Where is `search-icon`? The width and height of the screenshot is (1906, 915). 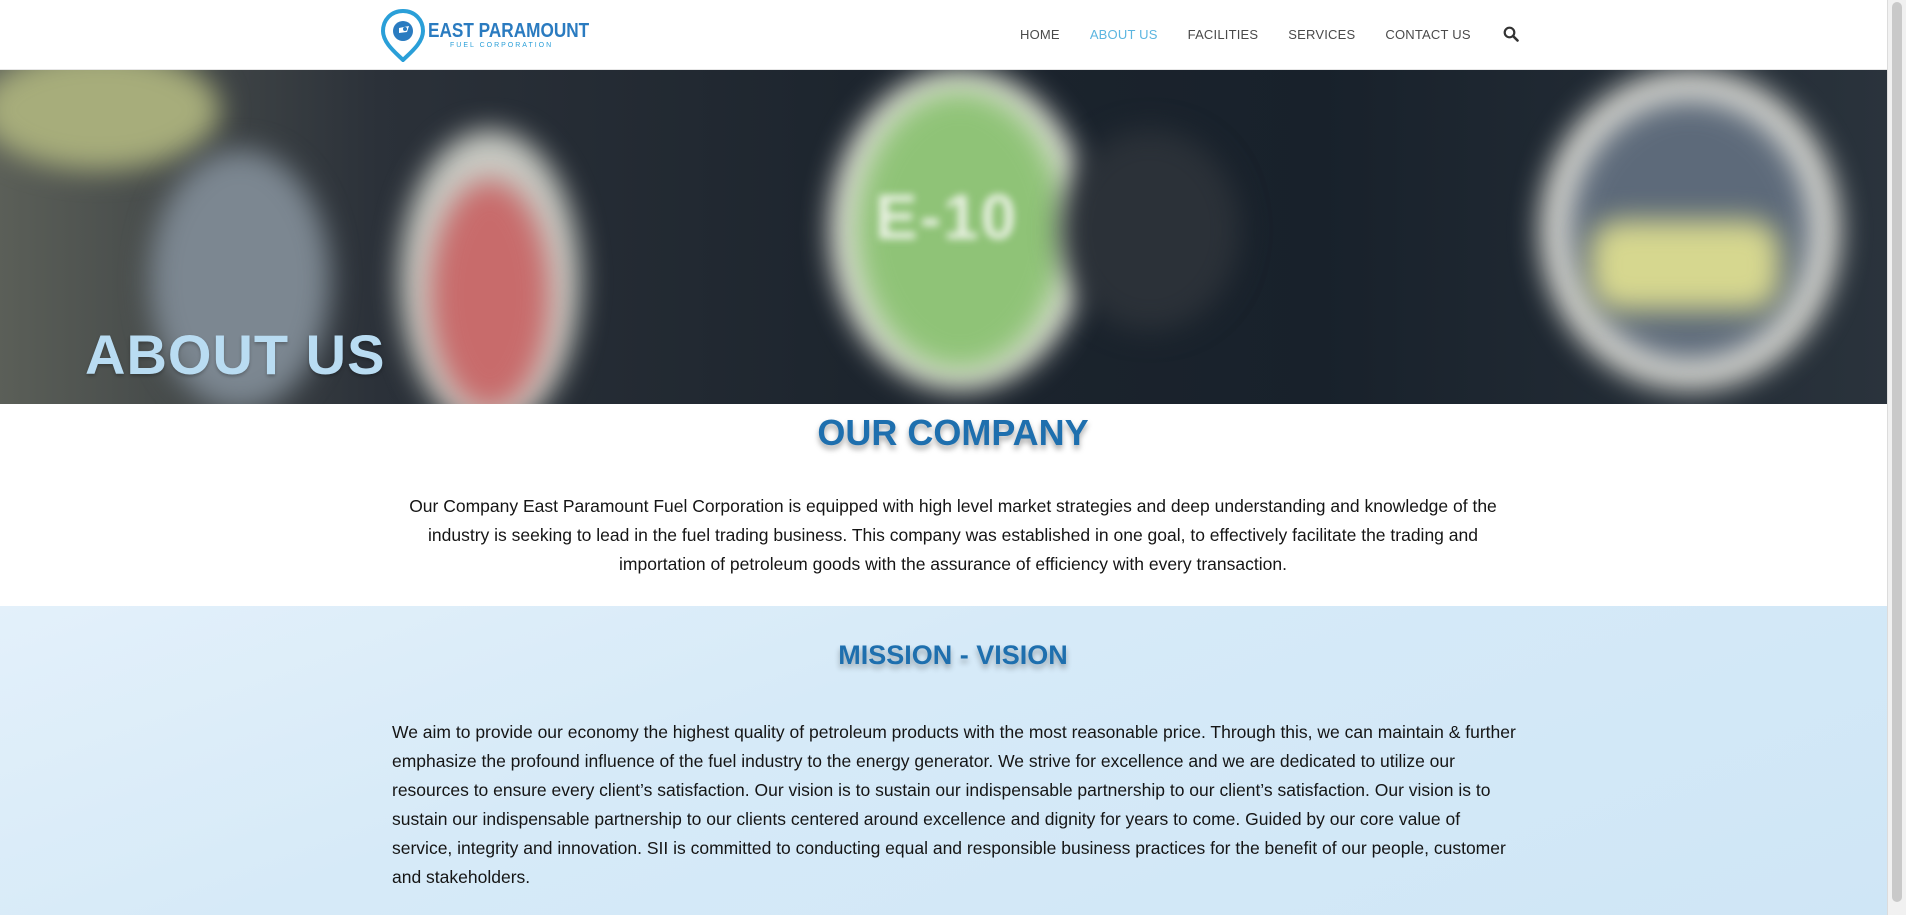 search-icon is located at coordinates (1511, 34).